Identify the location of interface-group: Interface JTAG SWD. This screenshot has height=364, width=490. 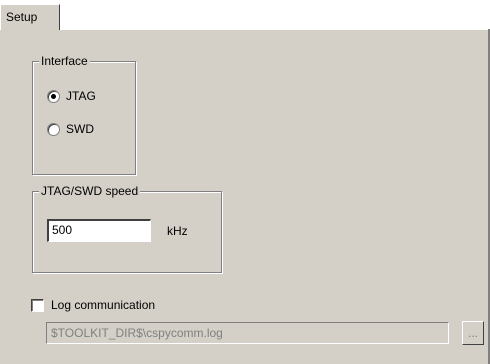
(84, 114).